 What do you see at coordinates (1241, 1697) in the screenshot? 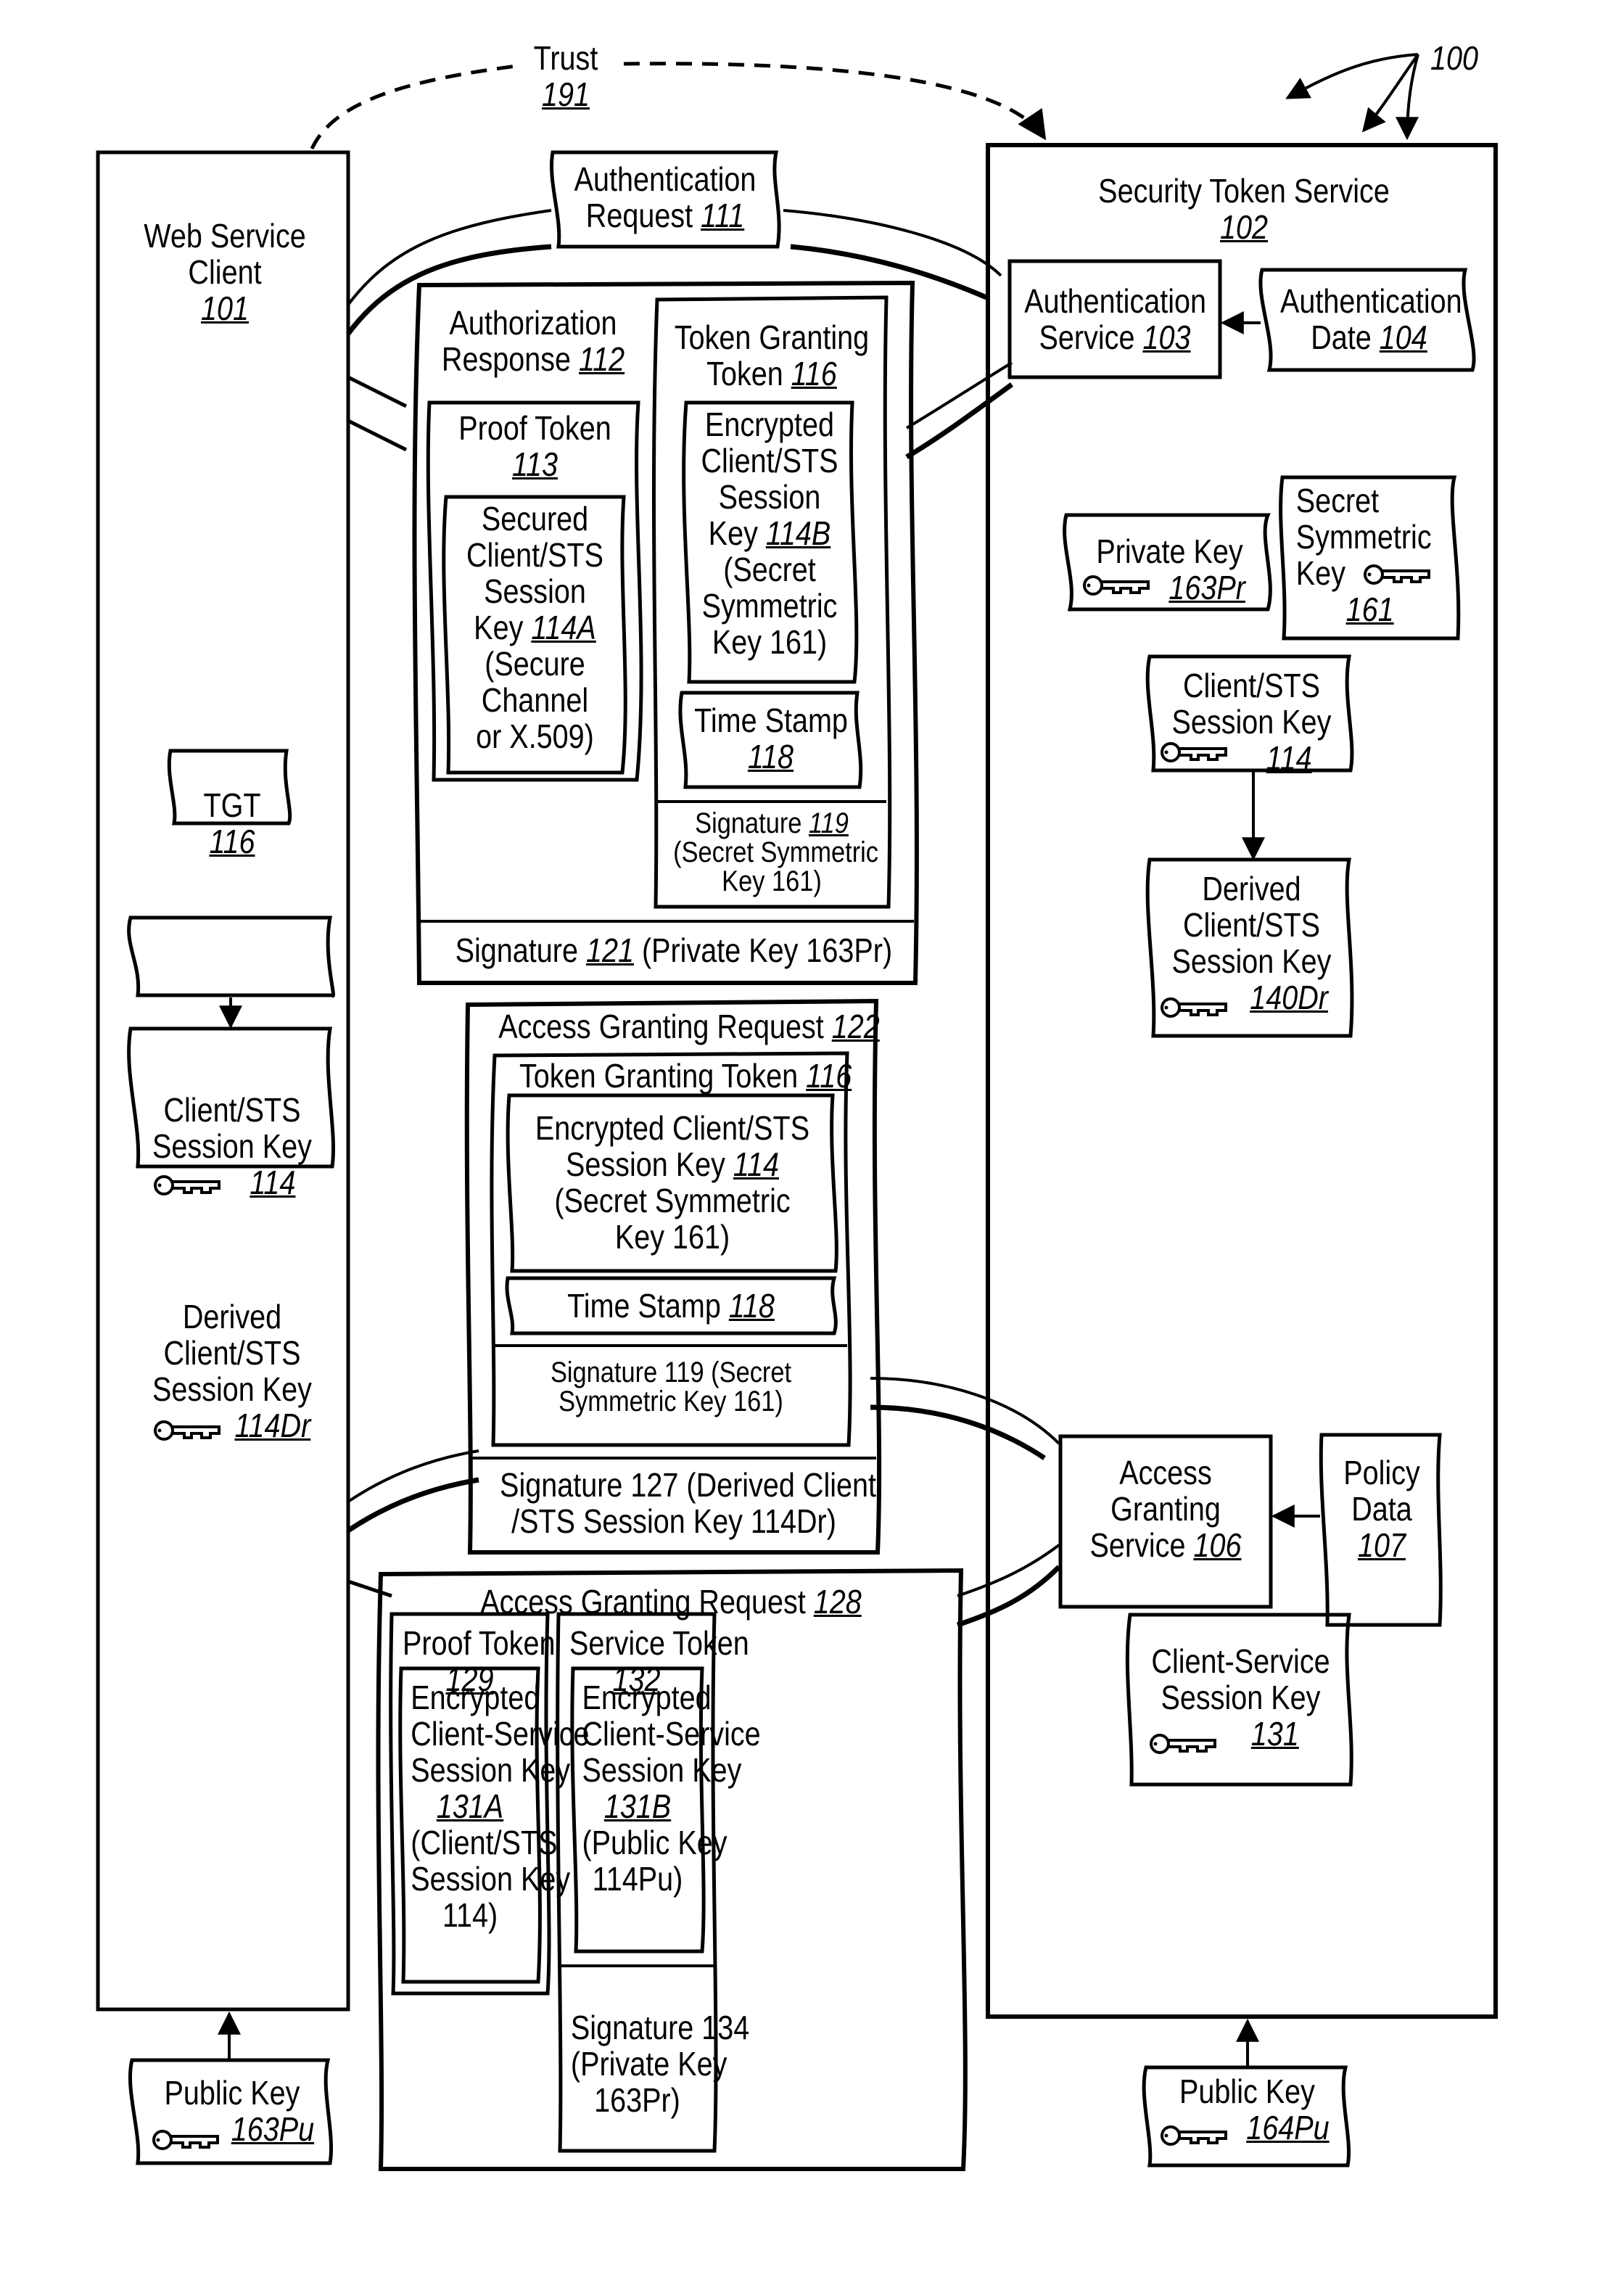
I see `client-service-key-label: Client-Service Session Key 131` at bounding box center [1241, 1697].